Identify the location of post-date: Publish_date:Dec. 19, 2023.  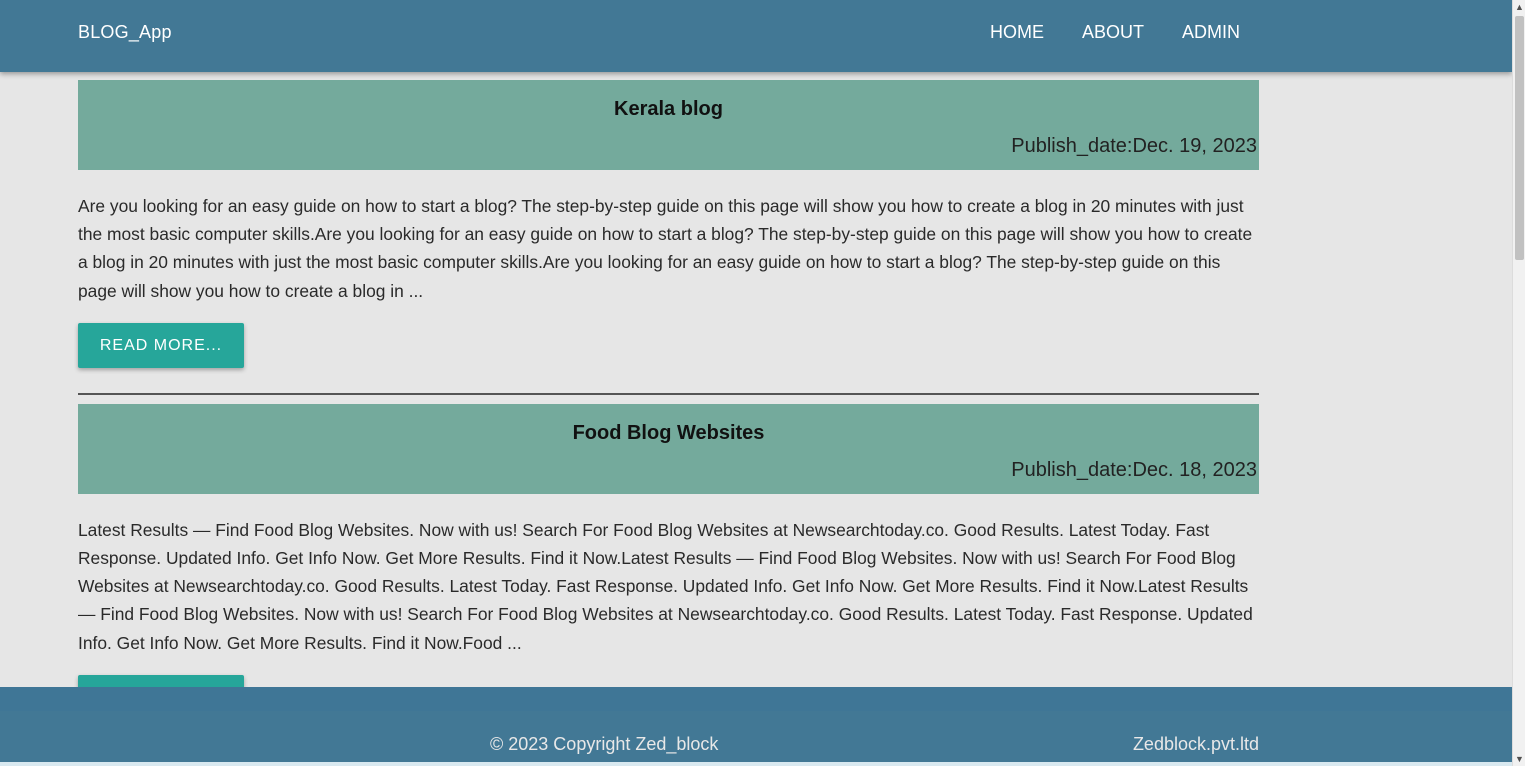
(1134, 146).